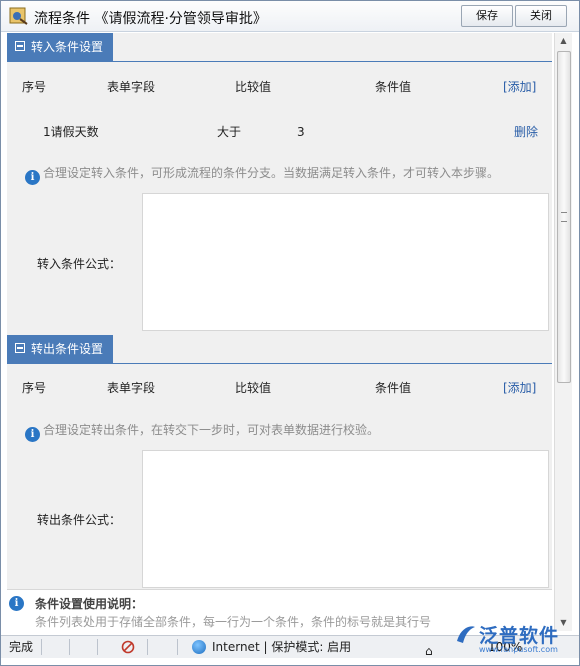 The width and height of the screenshot is (580, 666). What do you see at coordinates (505, 647) in the screenshot?
I see `zoom-level: 100%` at bounding box center [505, 647].